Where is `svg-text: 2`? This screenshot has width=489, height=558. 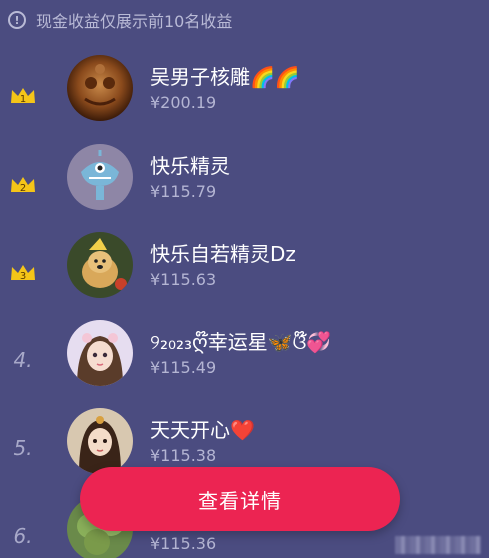
svg-text: 2 is located at coordinates (23, 188).